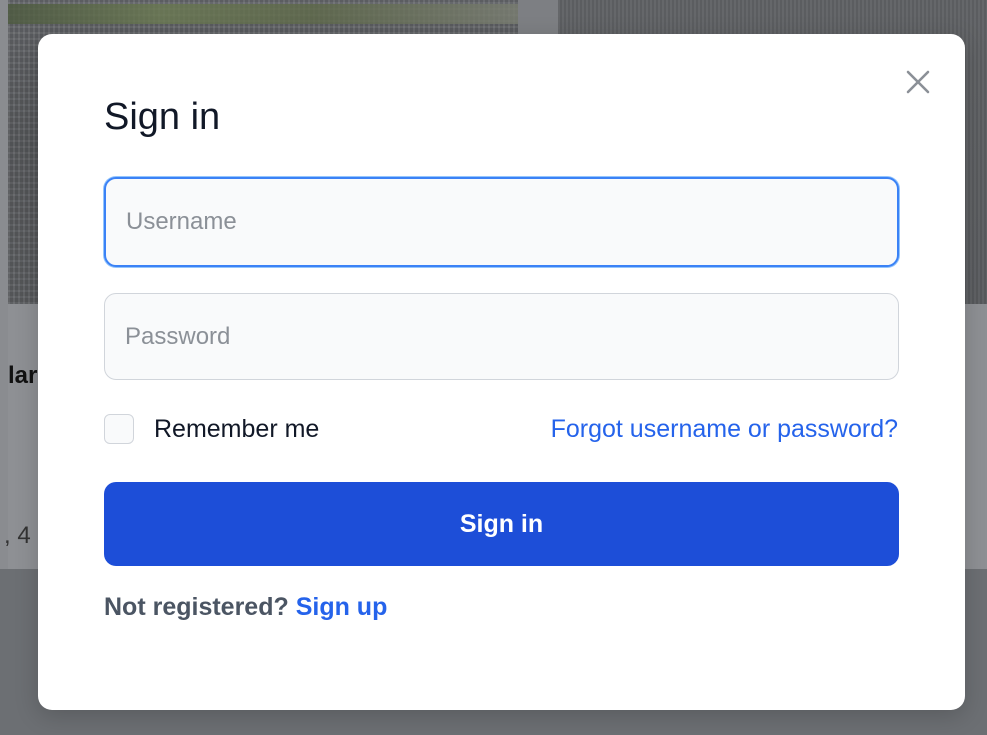 The image size is (987, 735). I want to click on remember-me-label: Remember me, so click(236, 429).